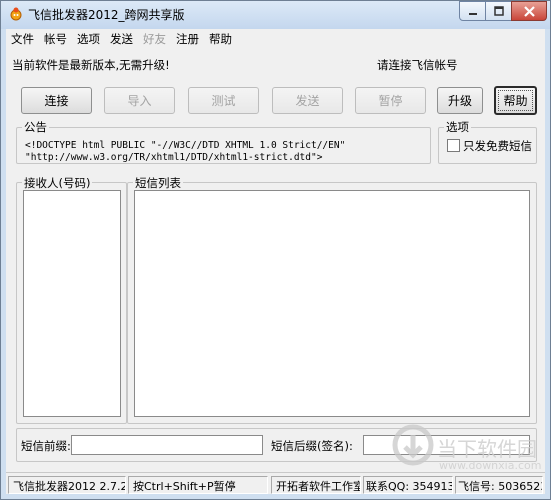  I want to click on menu-bar: 文件 帐号 选项 发送 好友 注册 帮助, so click(275, 38).